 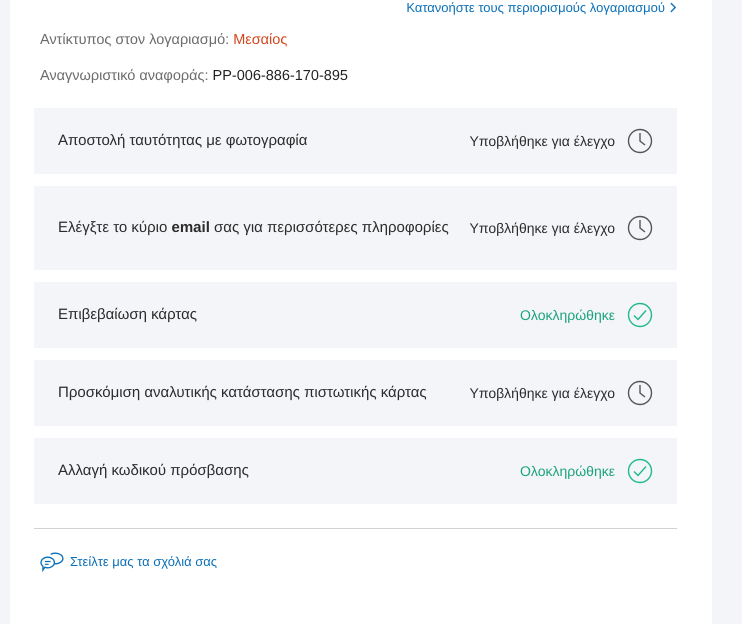 I want to click on step-title: Αλλαγή κωδικού πρόσβασης, so click(x=153, y=471).